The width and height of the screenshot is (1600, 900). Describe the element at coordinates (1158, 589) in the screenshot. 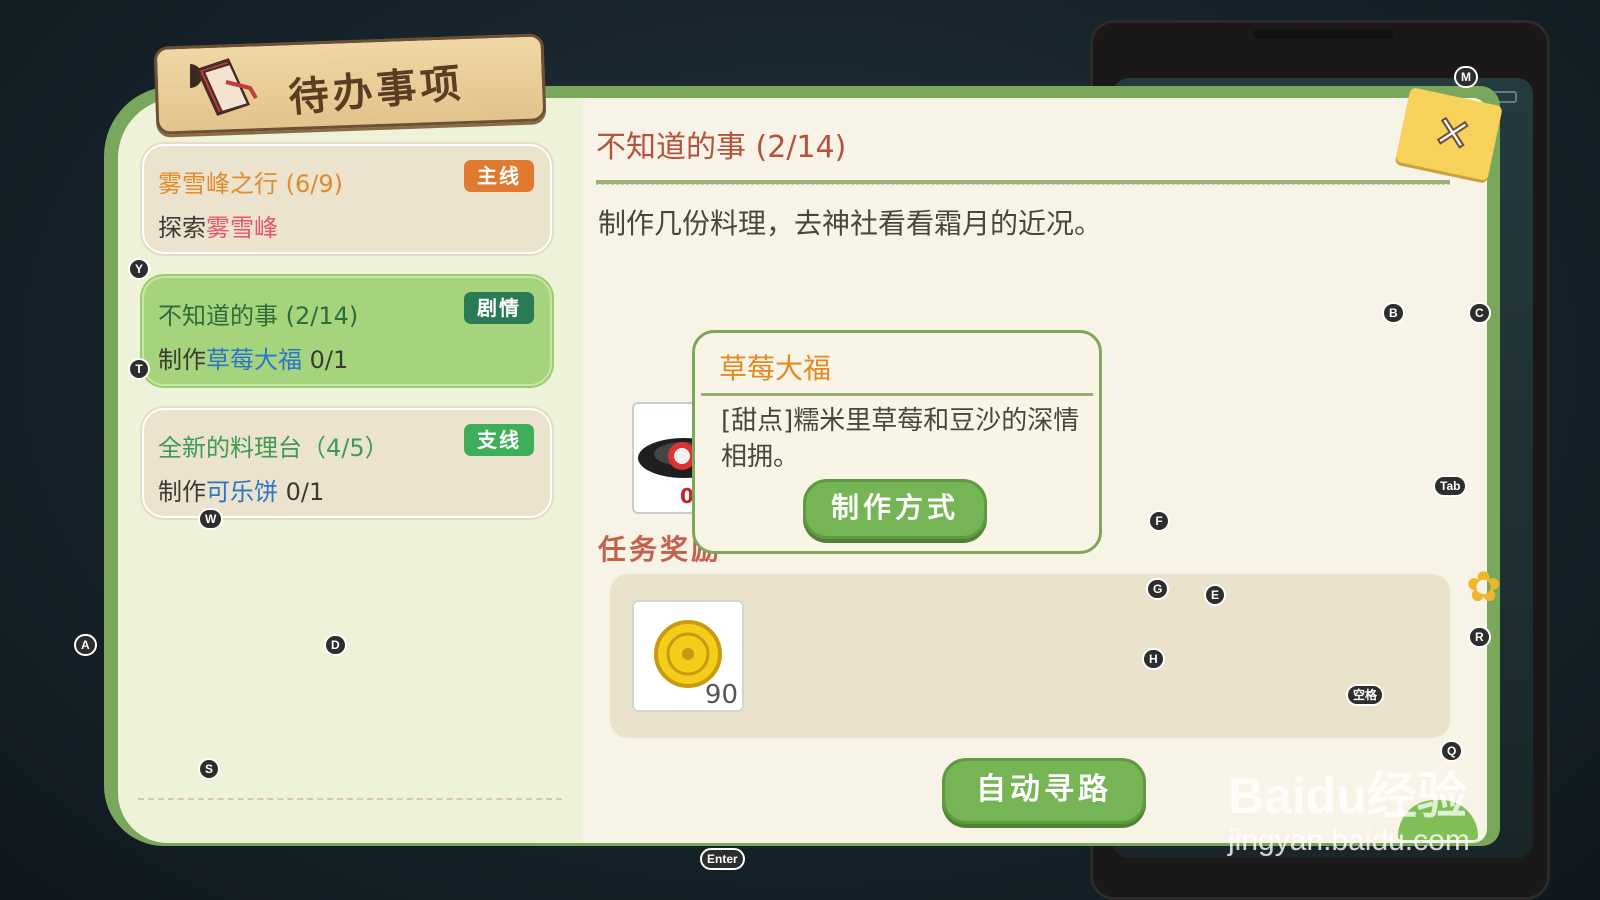

I see `key-hint-g: G` at that location.